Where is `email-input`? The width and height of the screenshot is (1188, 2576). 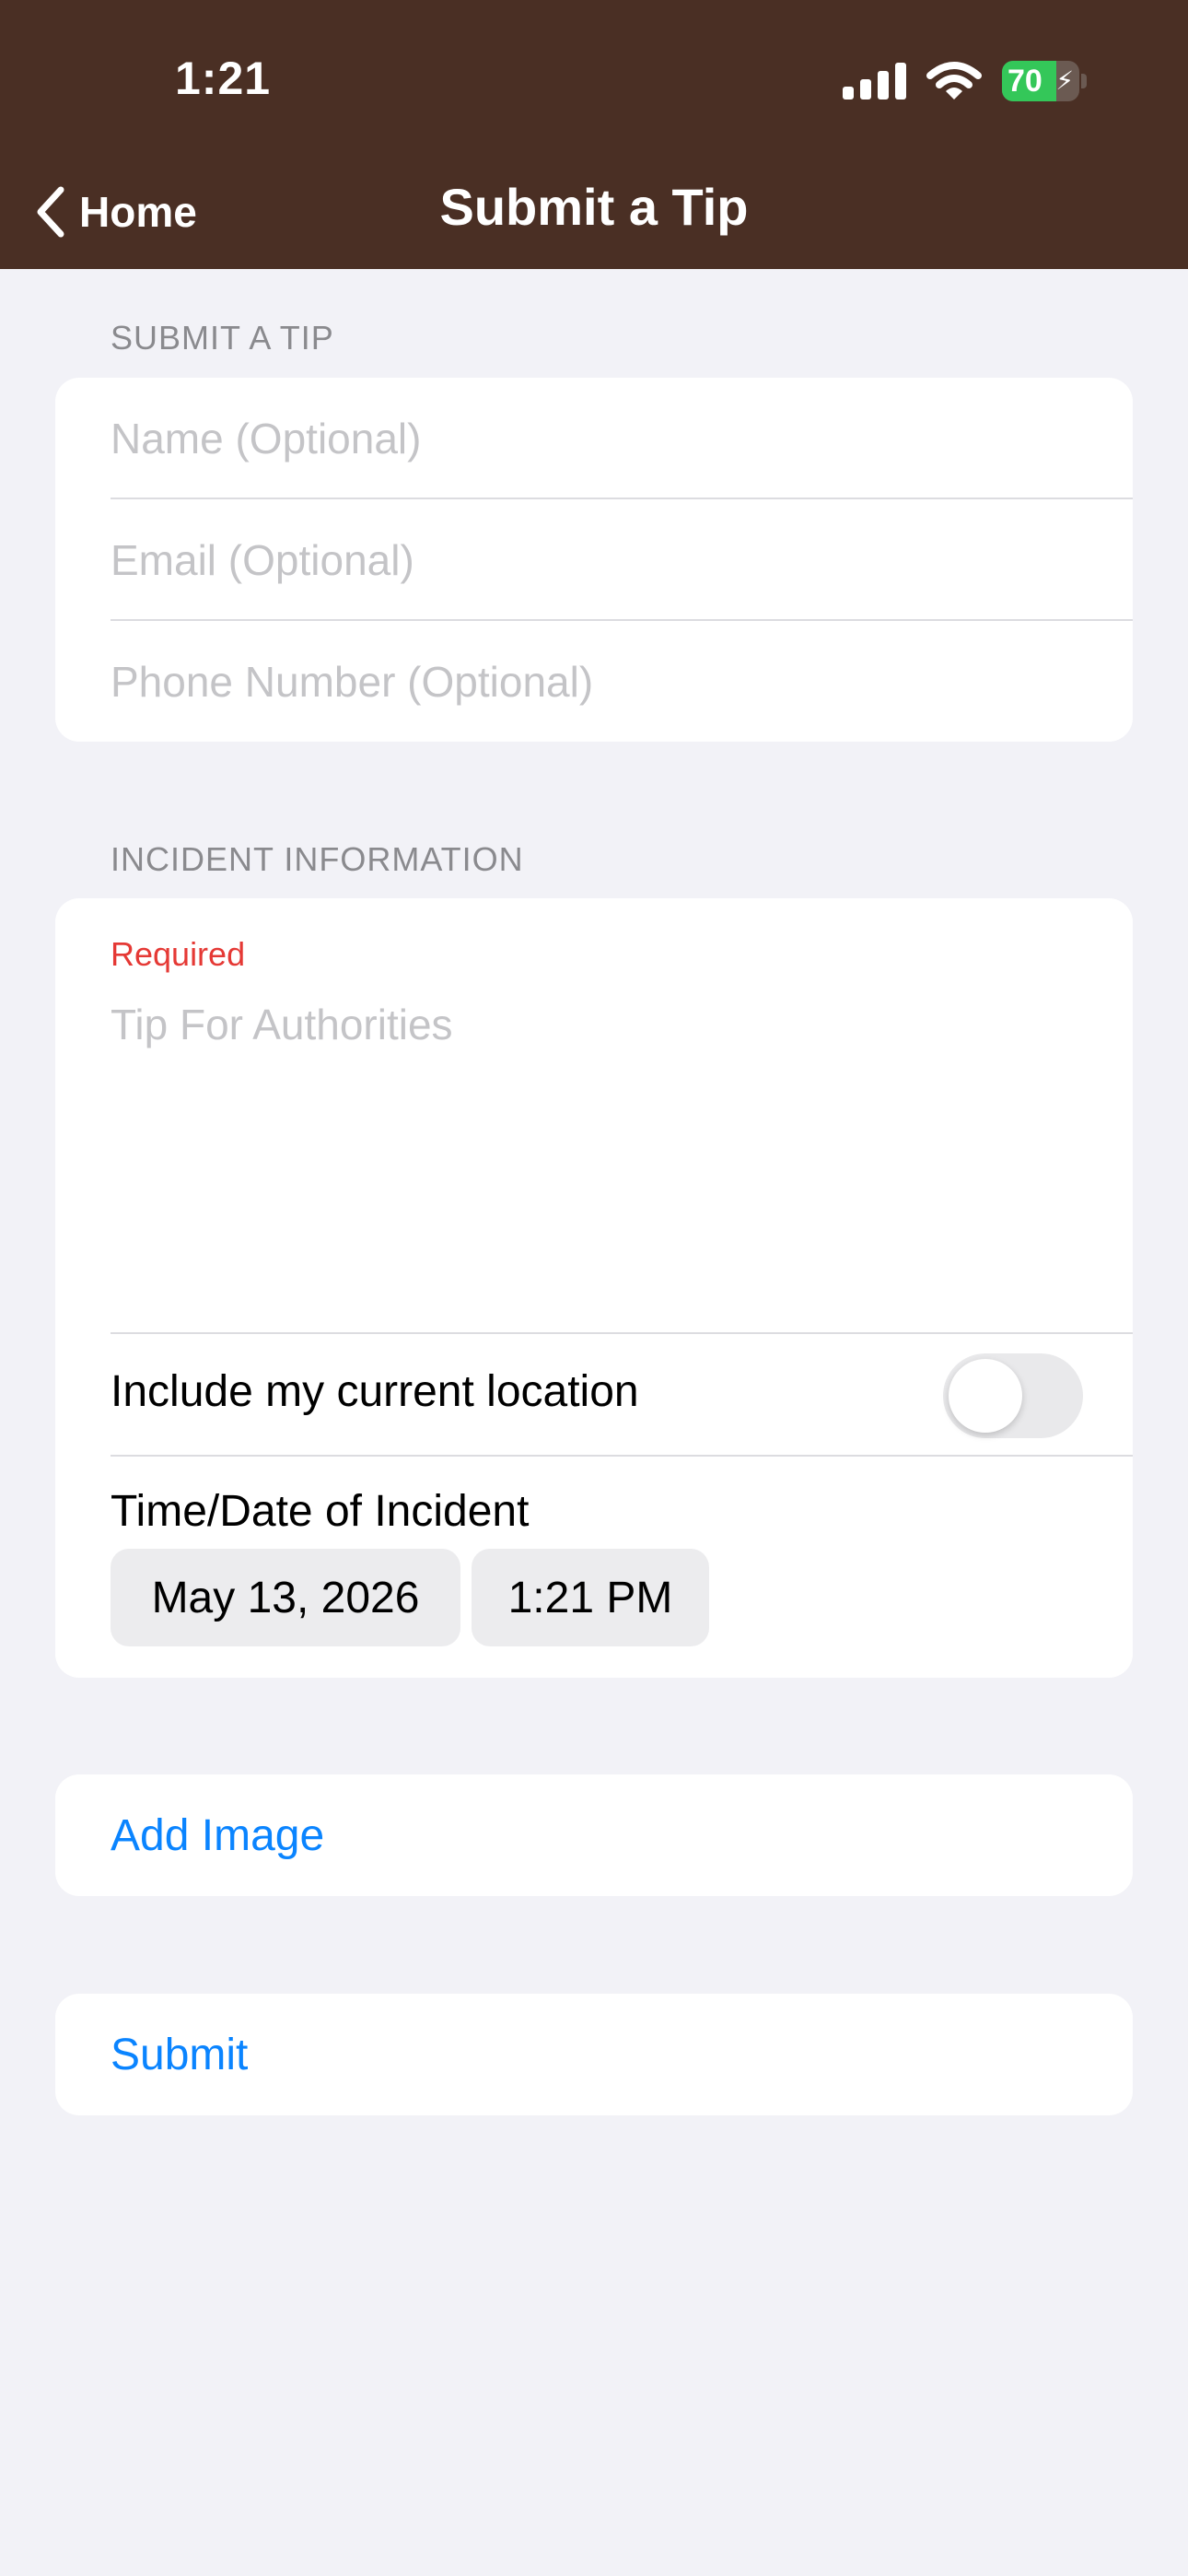 email-input is located at coordinates (622, 559).